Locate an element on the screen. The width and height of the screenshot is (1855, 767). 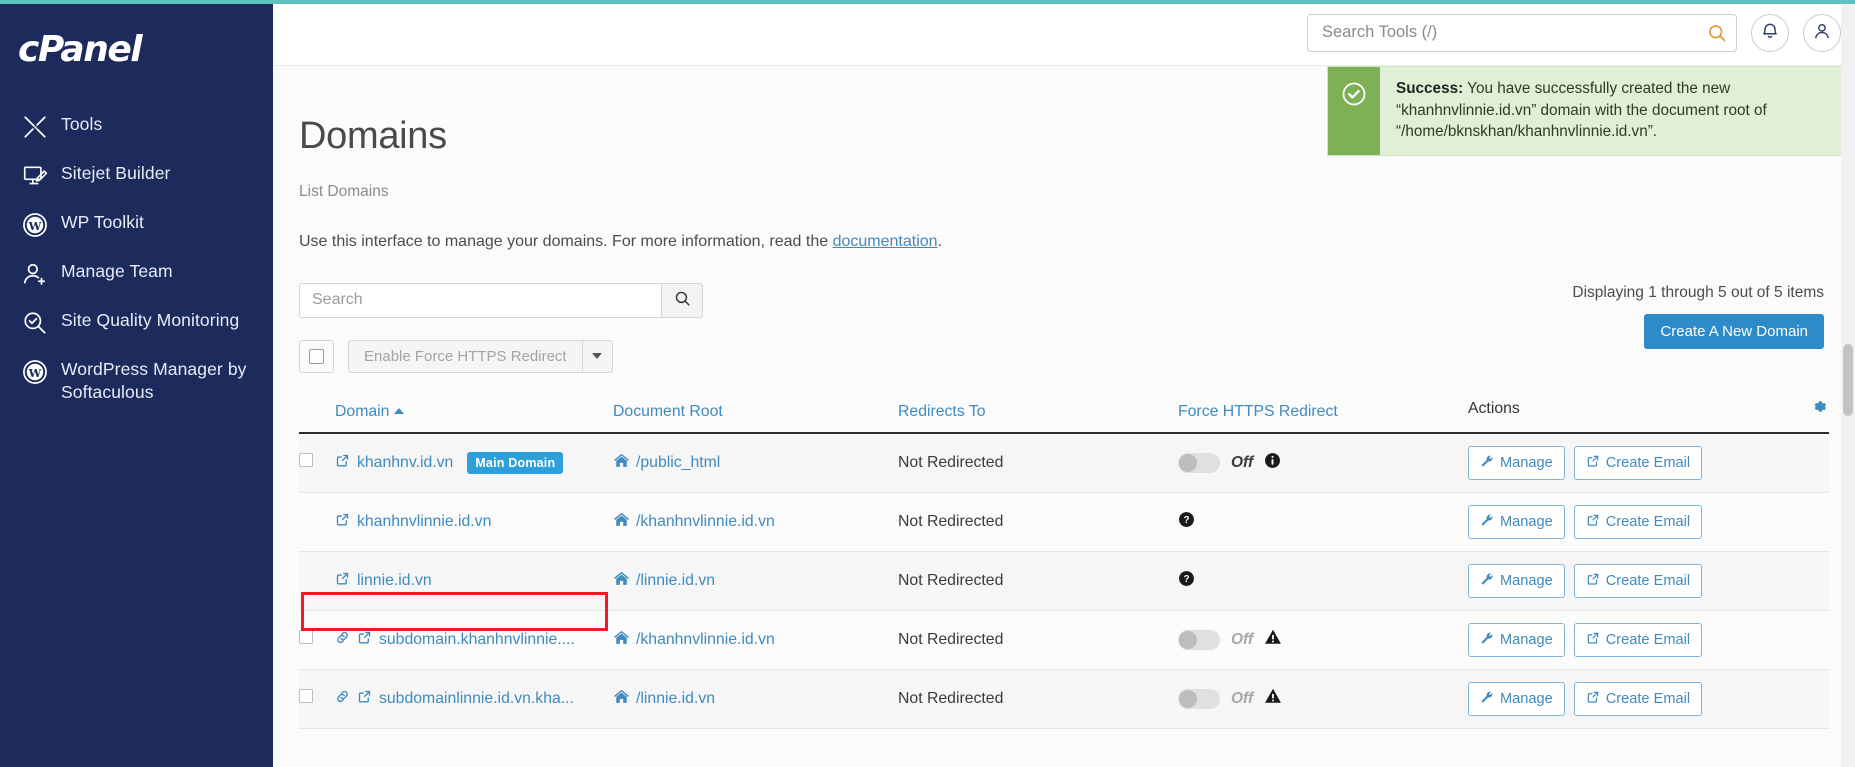
domain-link: khanhnv.id.vn is located at coordinates (405, 463).